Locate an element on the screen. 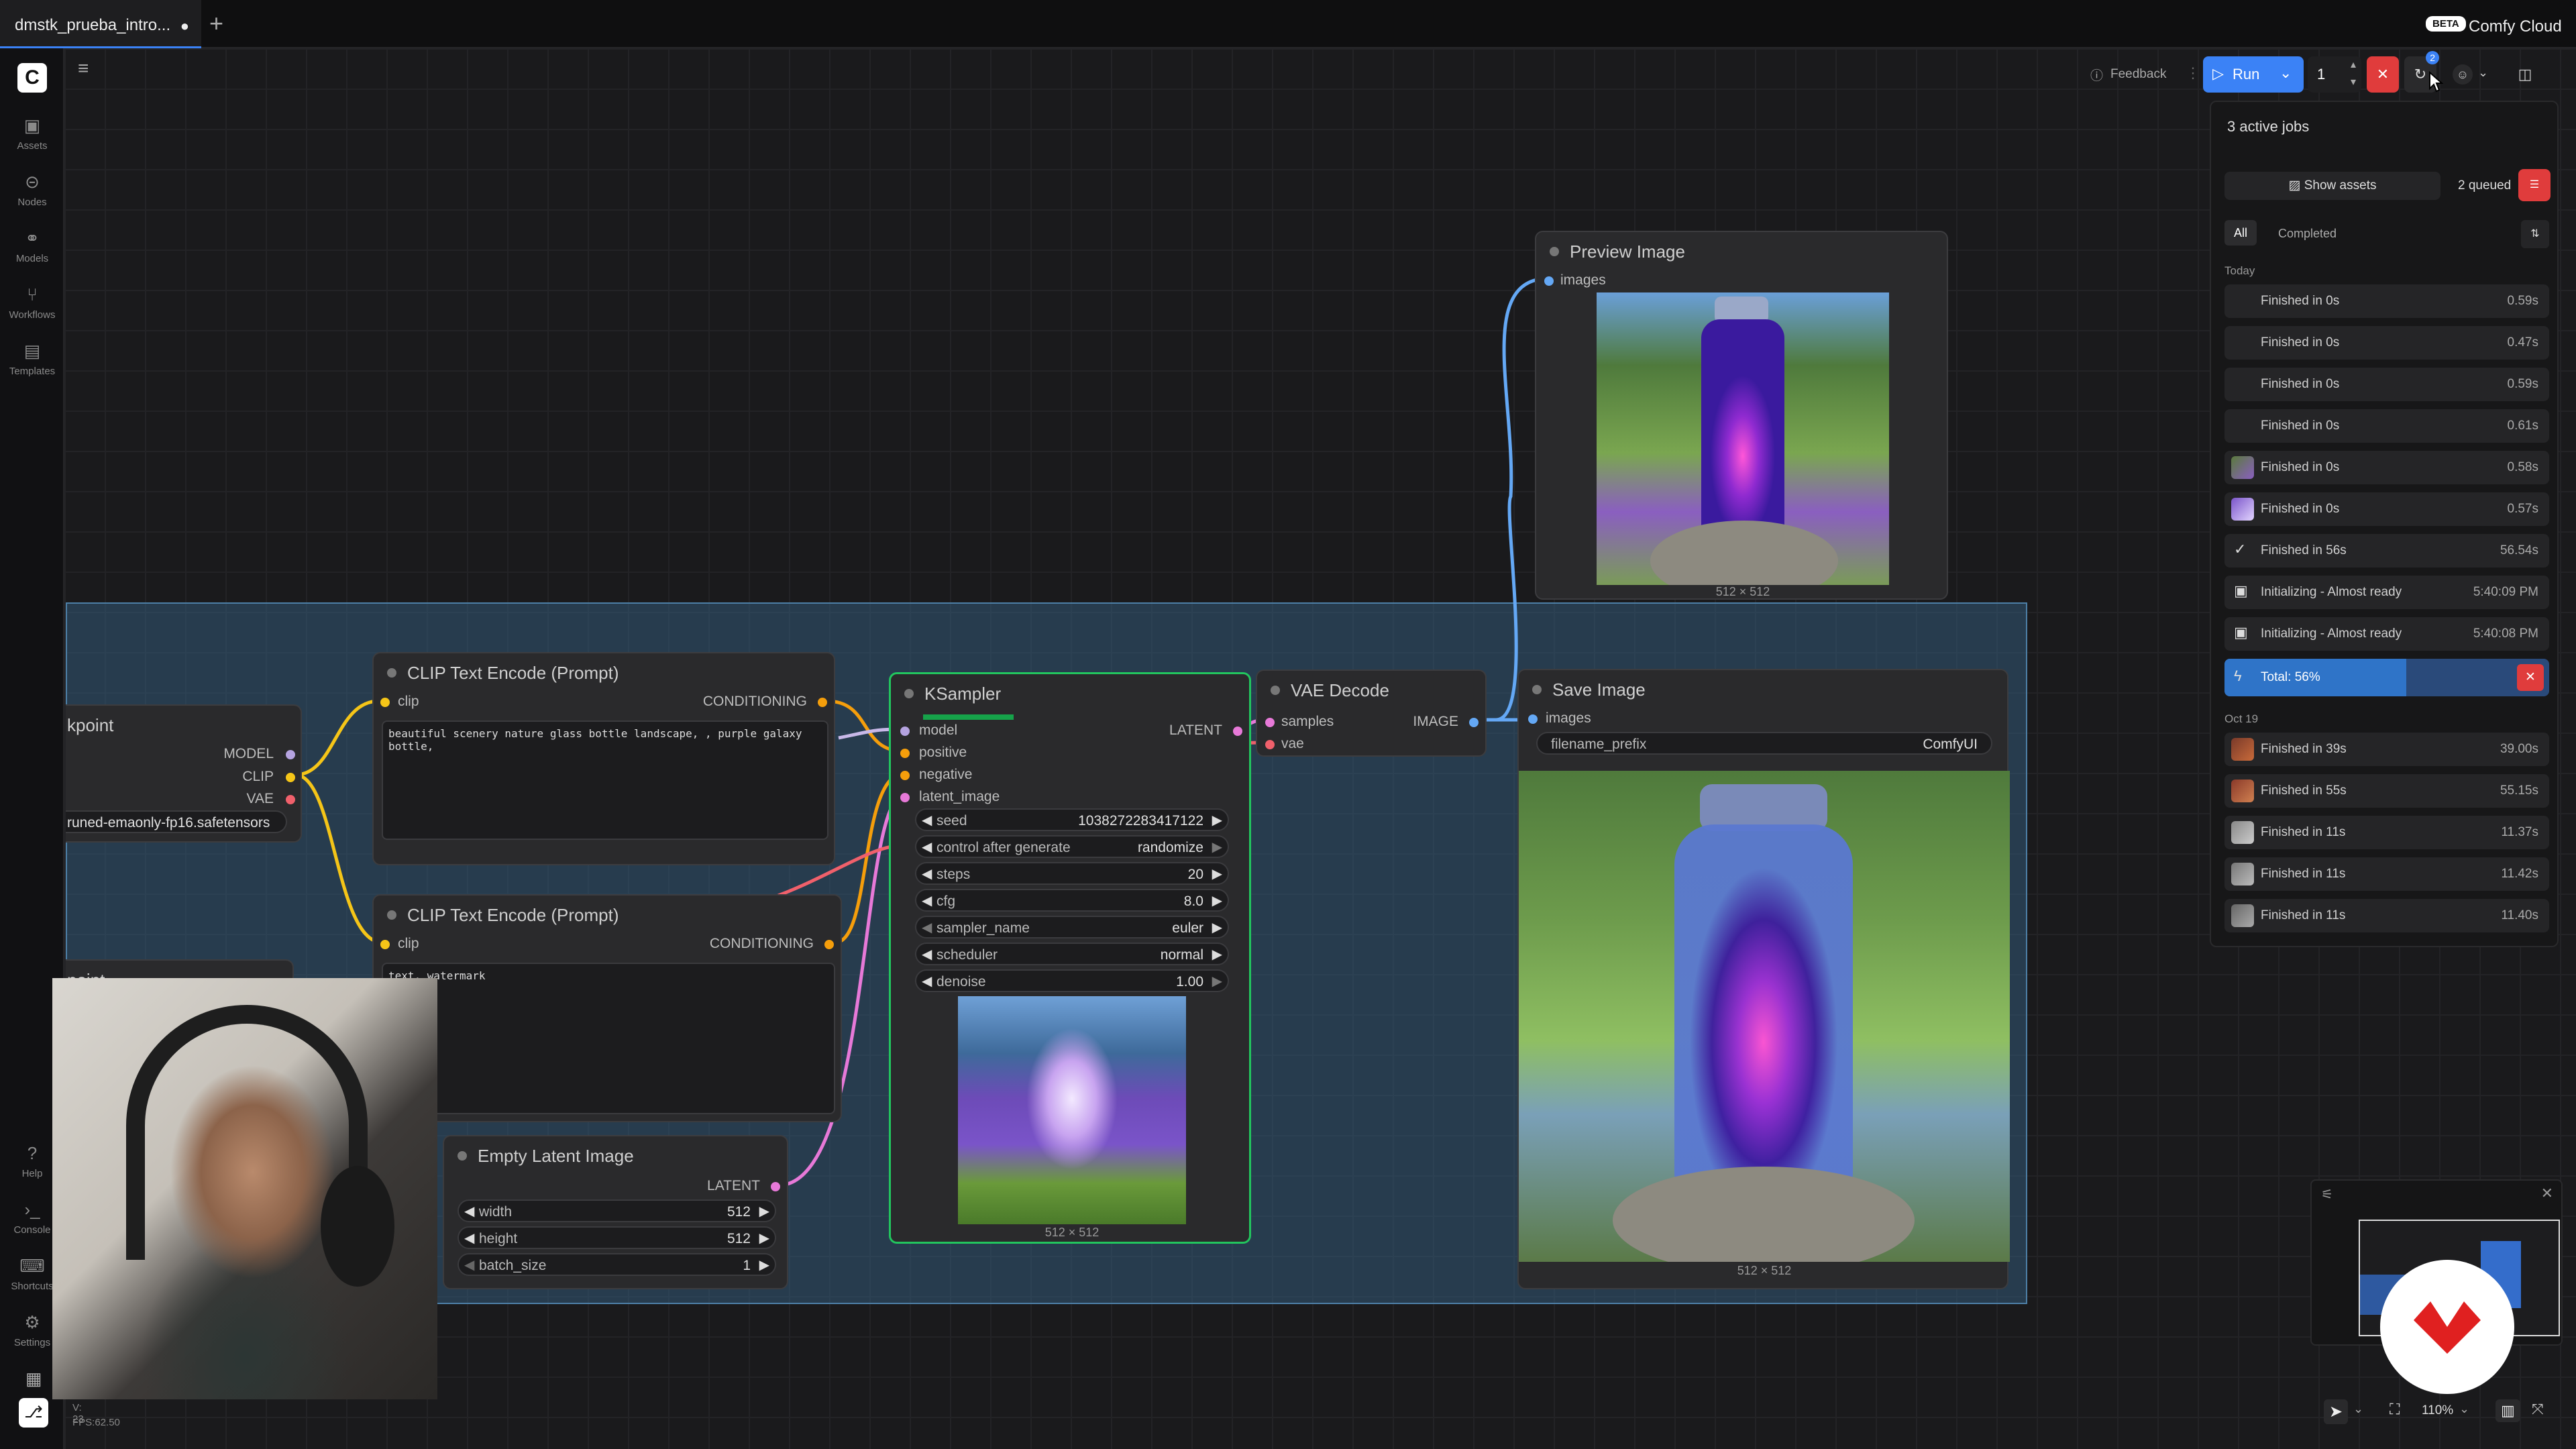 The image size is (2576, 1449). model-dot is located at coordinates (290, 754).